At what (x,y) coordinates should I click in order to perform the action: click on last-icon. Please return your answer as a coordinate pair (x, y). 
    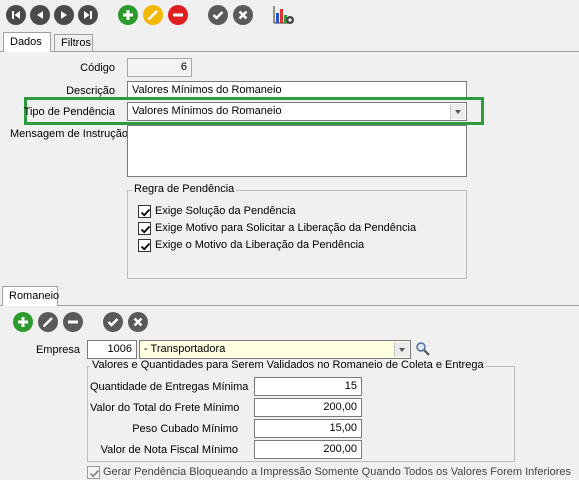
    Looking at the image, I should click on (88, 15).